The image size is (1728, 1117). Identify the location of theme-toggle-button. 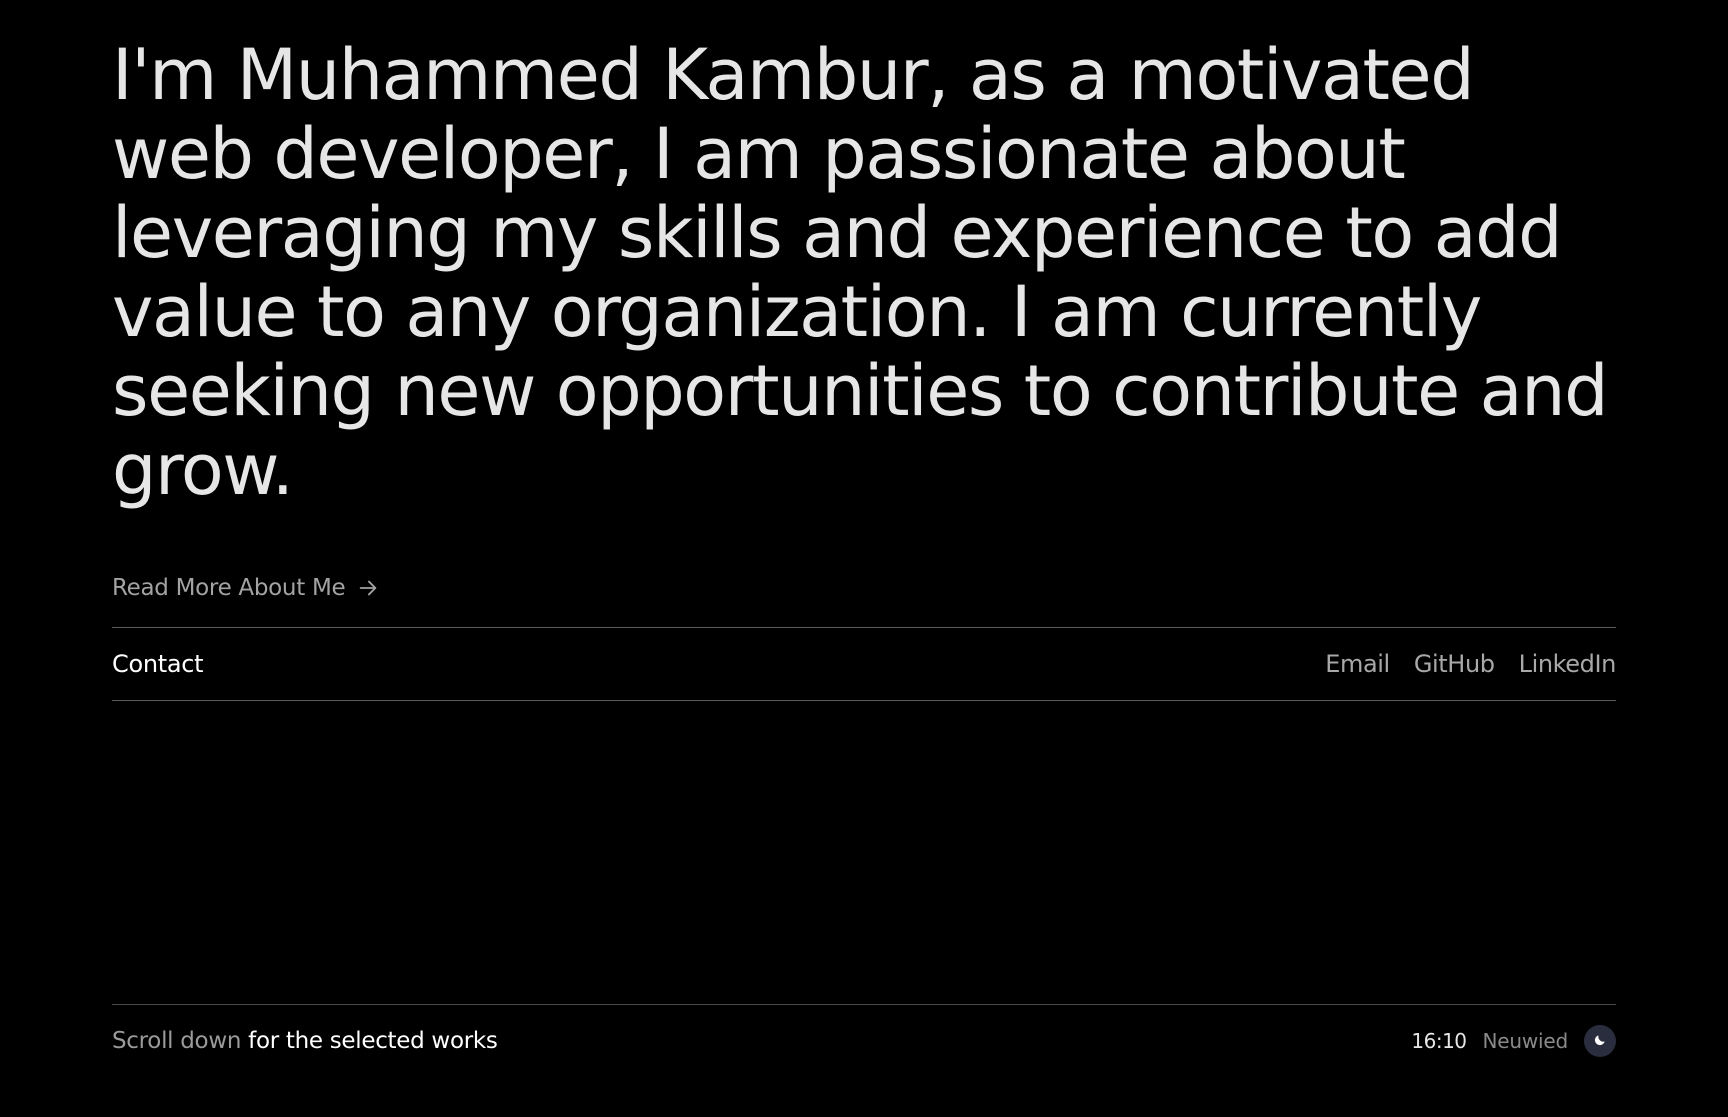
(1600, 1041).